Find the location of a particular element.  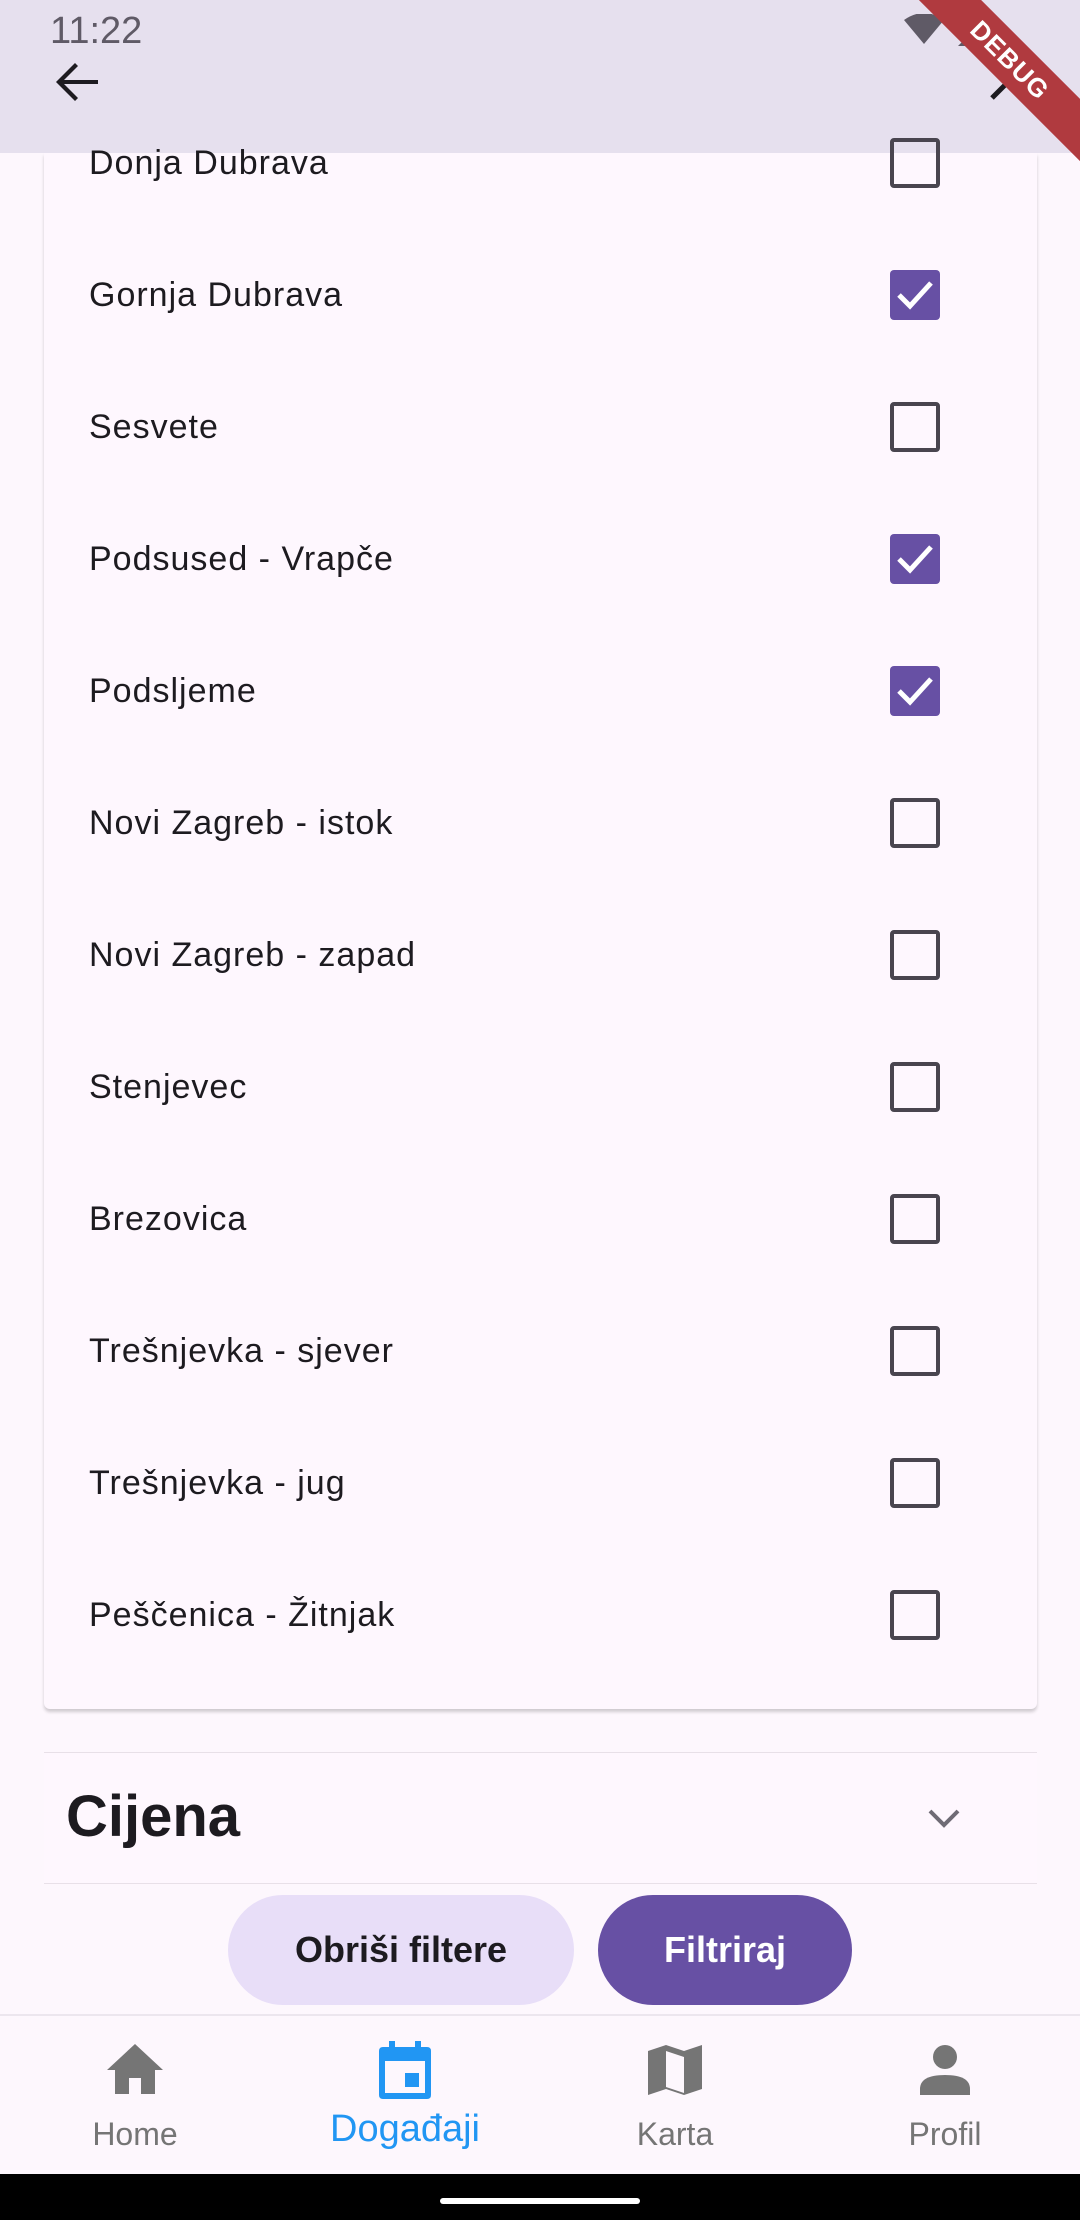

calendar-icon is located at coordinates (405, 2070).